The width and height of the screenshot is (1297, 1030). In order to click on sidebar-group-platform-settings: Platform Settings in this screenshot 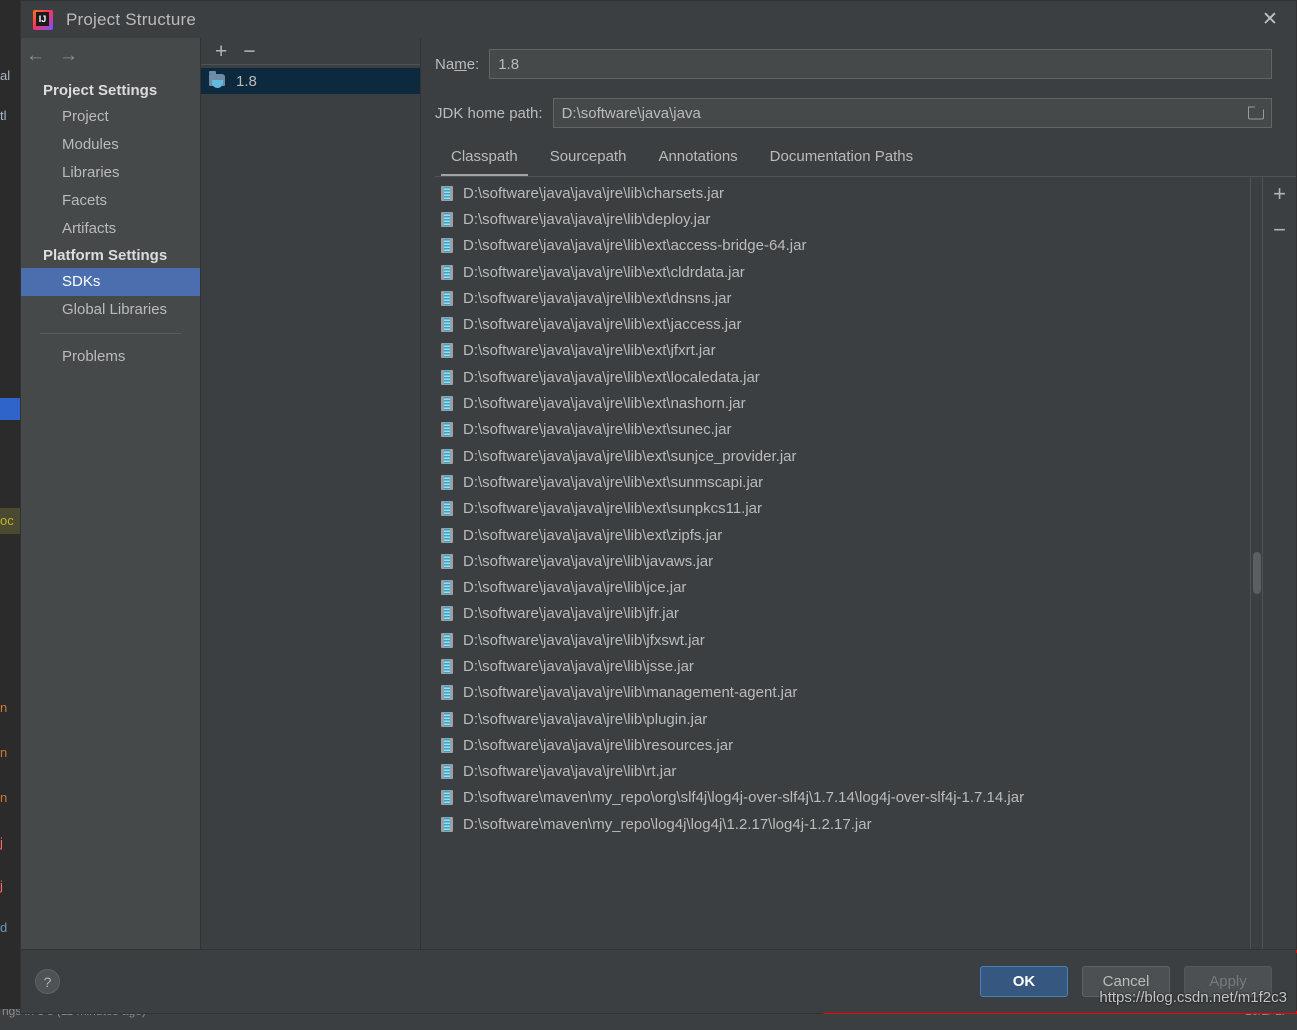, I will do `click(105, 255)`.